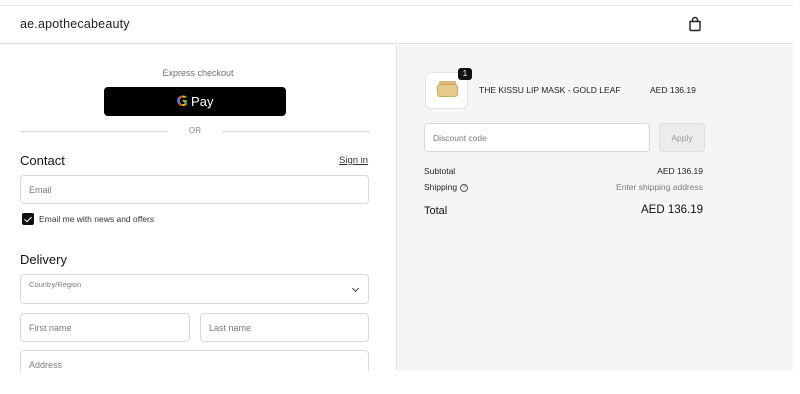 The image size is (800, 394). What do you see at coordinates (460, 137) in the screenshot?
I see `discount-placeholder: Discount code` at bounding box center [460, 137].